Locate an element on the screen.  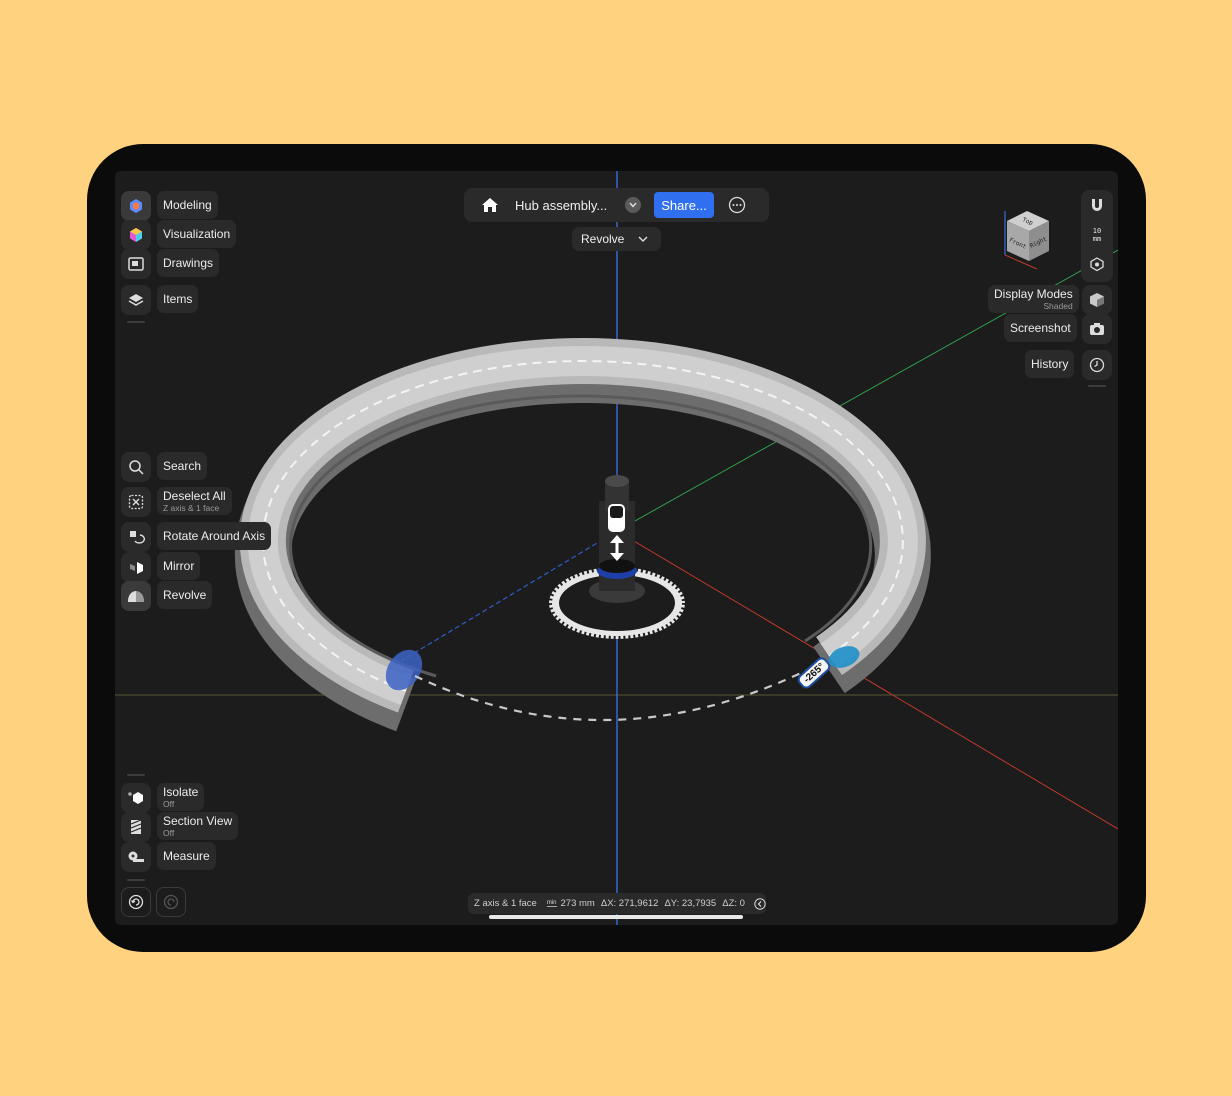
display-modes-button: Display Modes Shaded is located at coordinates (1033, 299).